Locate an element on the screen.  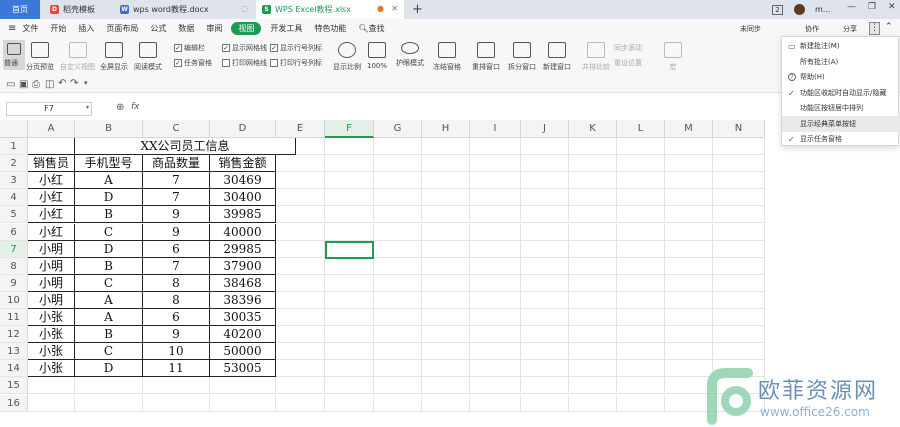
minimize-button: — is located at coordinates (851, 7).